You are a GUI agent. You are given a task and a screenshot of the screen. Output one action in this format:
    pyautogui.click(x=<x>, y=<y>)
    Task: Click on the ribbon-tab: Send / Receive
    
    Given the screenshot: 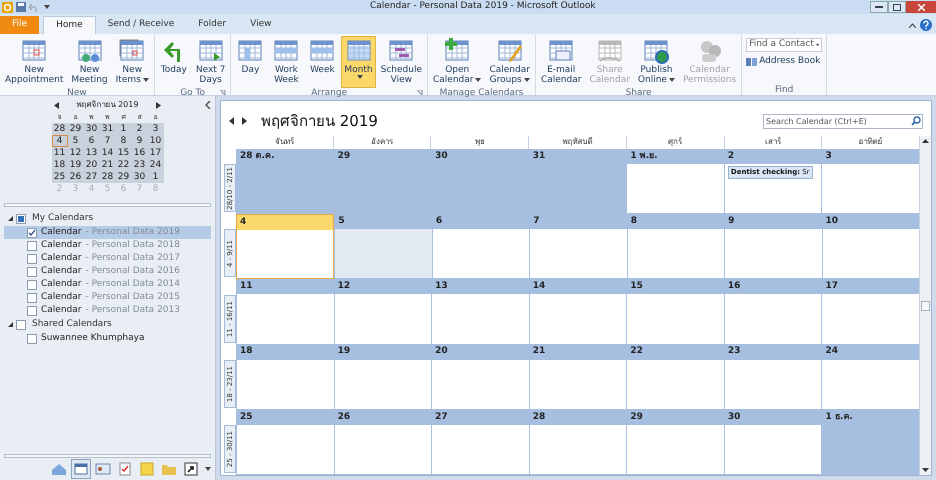 What is the action you would take?
    pyautogui.click(x=141, y=25)
    